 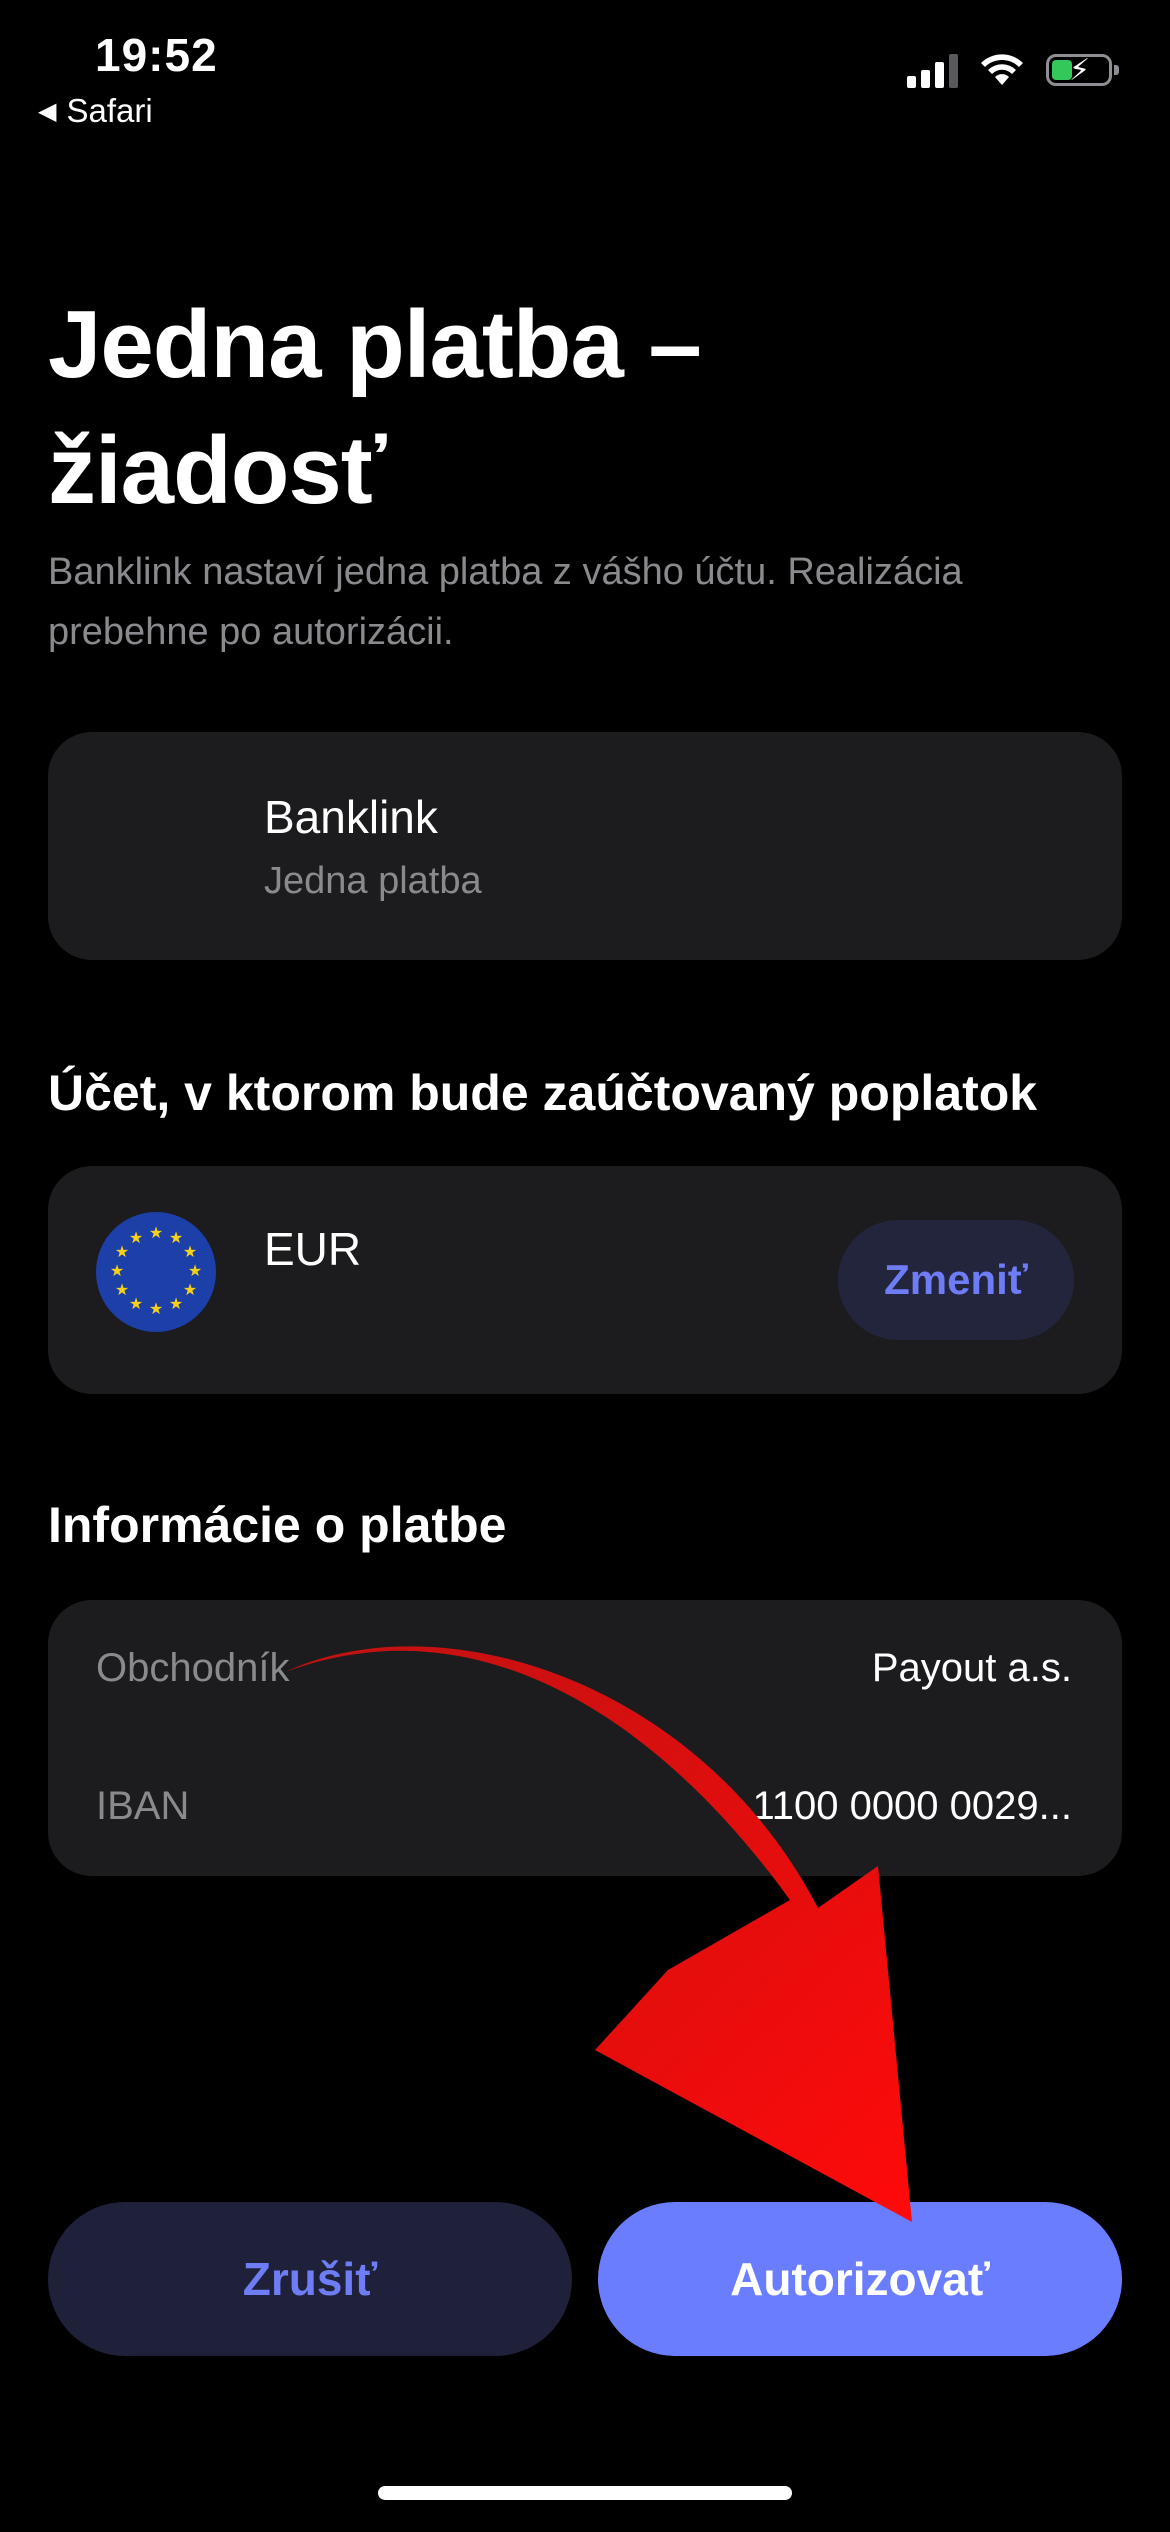 I want to click on account-card: ★ ★ ★ ★ ★ ★ ★ ★ ★ ★ ★ ★ EUR Zmeniť, so click(x=585, y=1280).